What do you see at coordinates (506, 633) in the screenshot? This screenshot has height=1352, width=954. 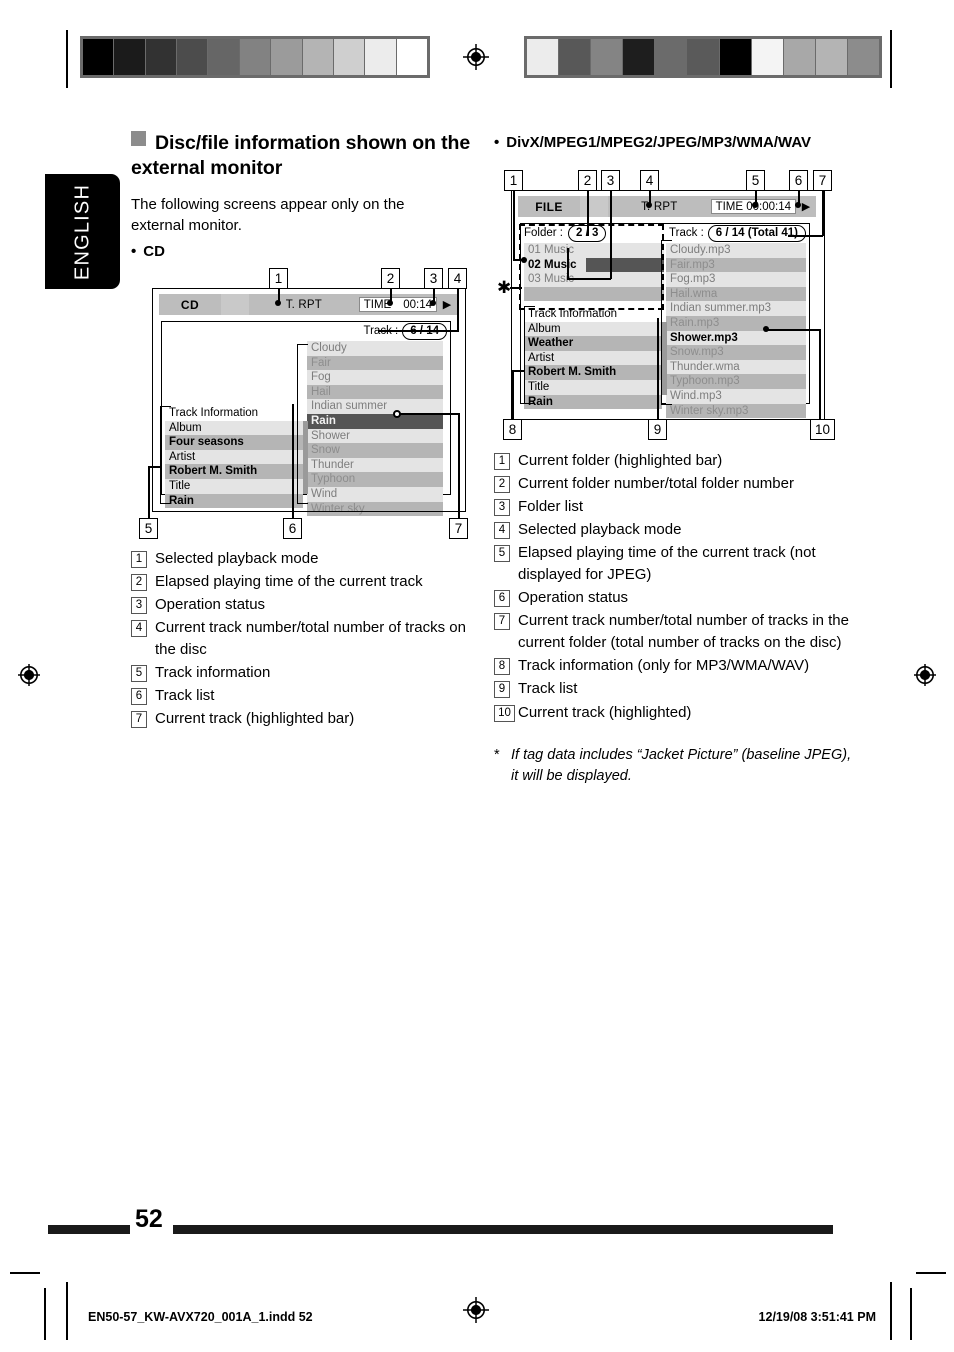 I see `legend-divx-item-number: 7` at bounding box center [506, 633].